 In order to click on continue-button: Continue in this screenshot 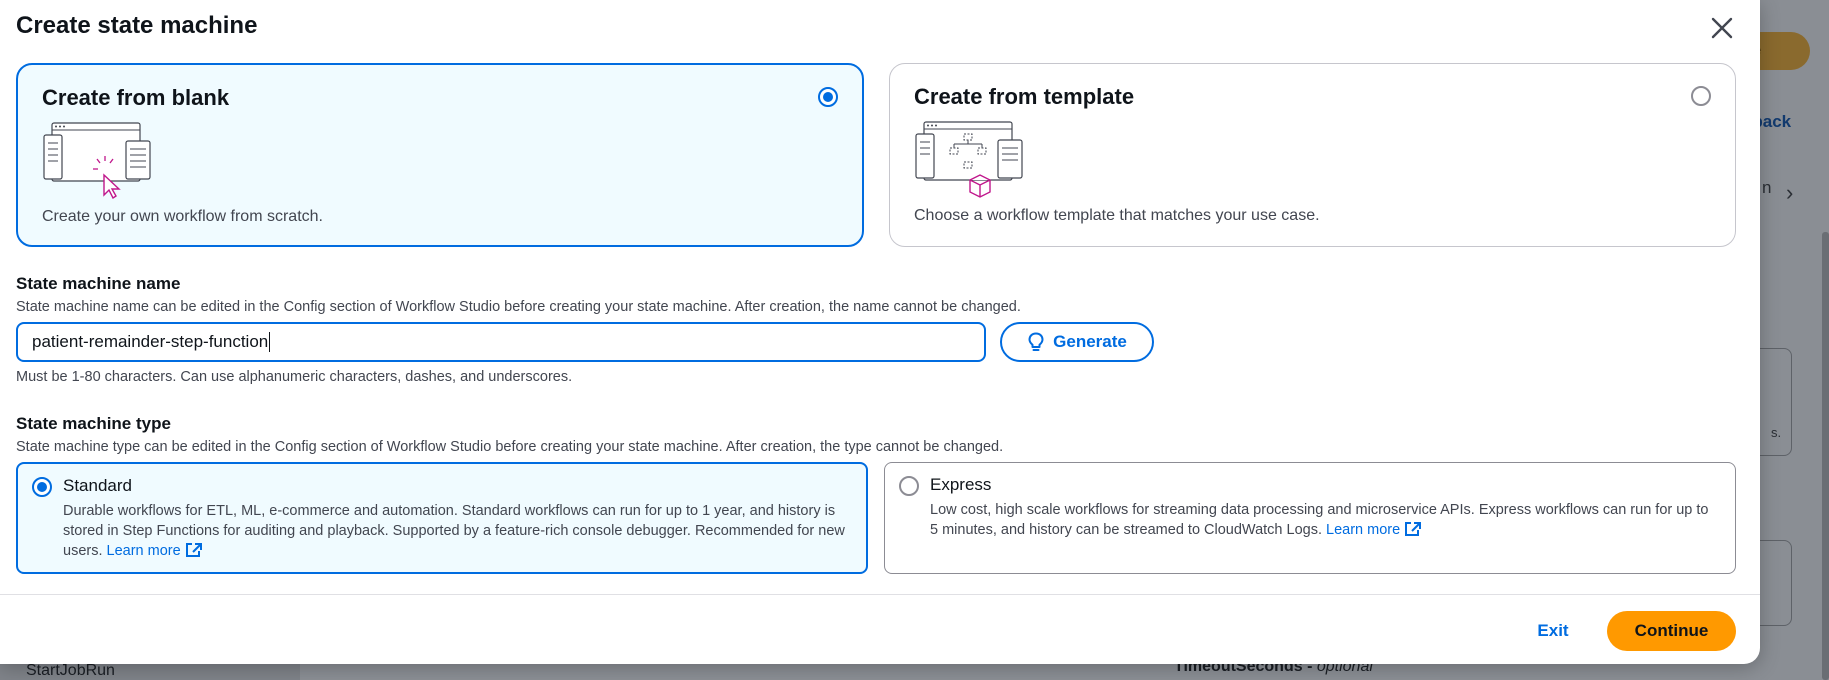, I will do `click(1671, 631)`.